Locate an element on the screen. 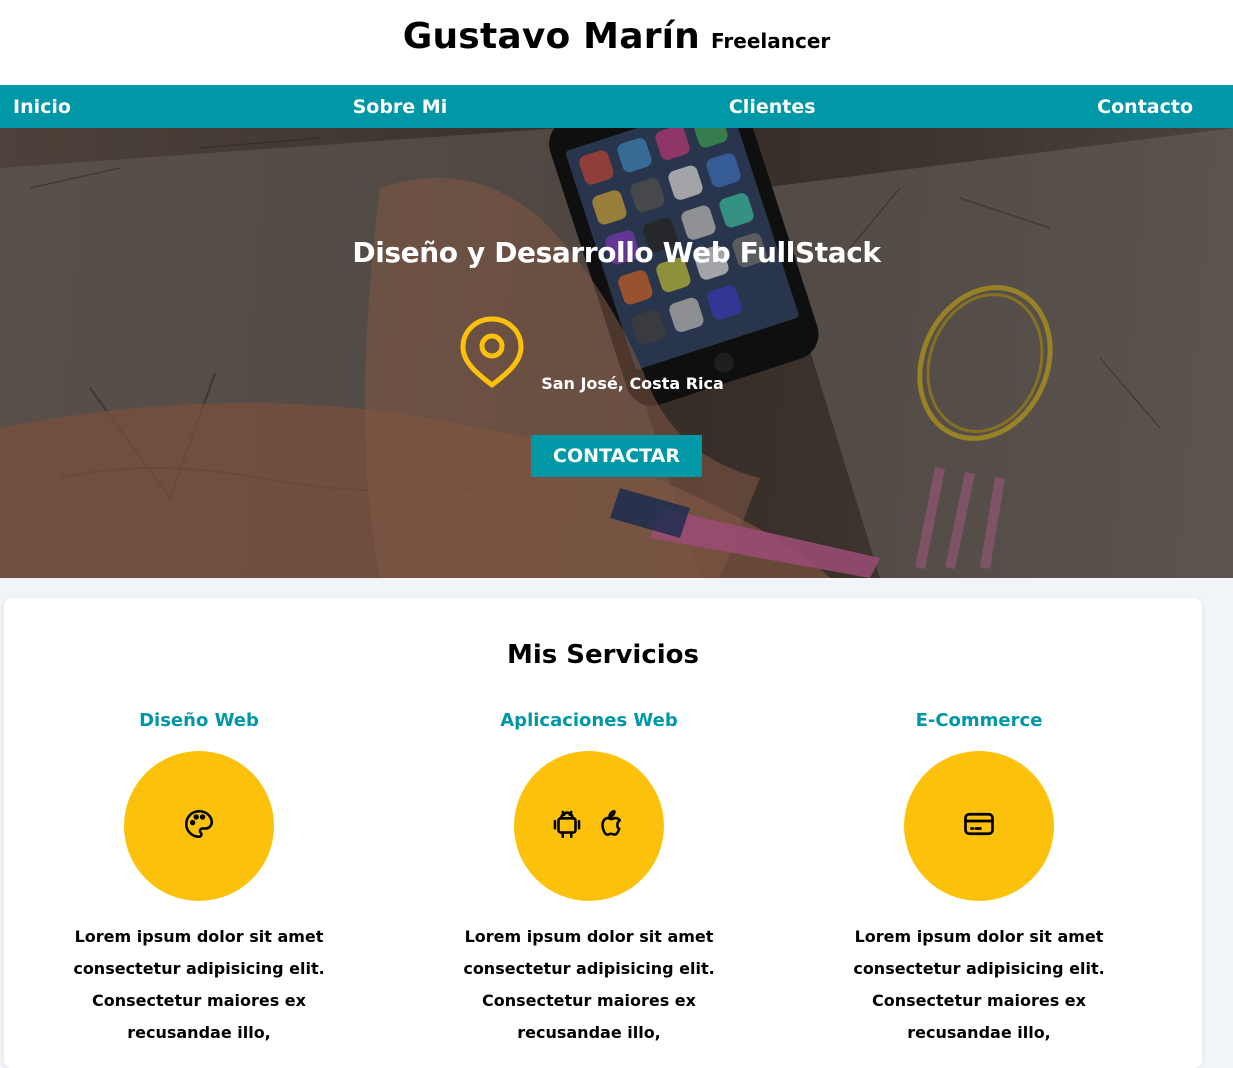 This screenshot has width=1233, height=1068. contact-button: CONTACTAR is located at coordinates (616, 456).